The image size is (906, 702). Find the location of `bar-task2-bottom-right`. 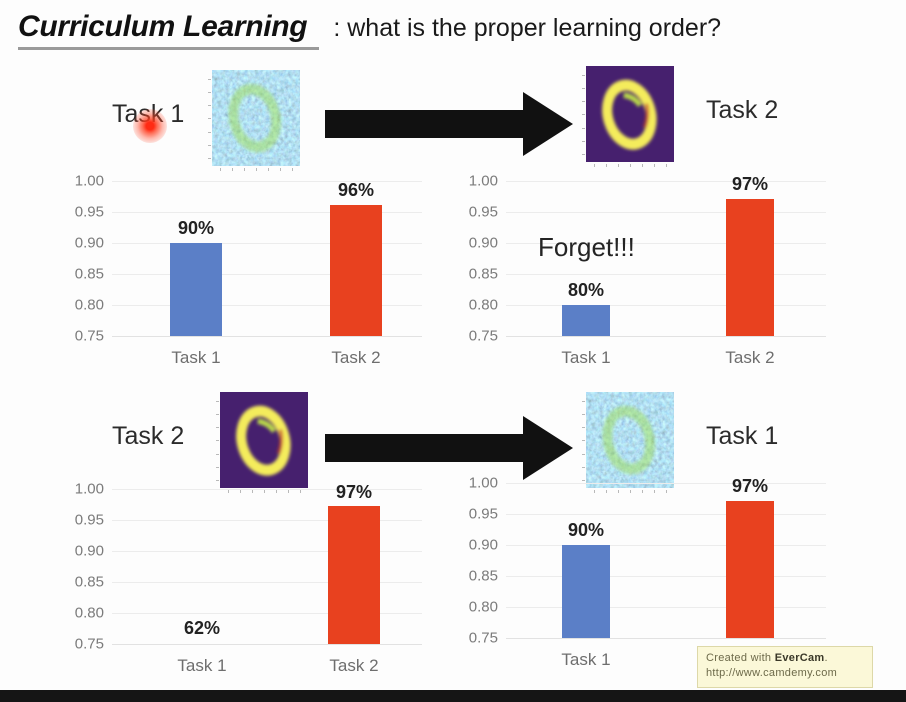

bar-task2-bottom-right is located at coordinates (750, 569).